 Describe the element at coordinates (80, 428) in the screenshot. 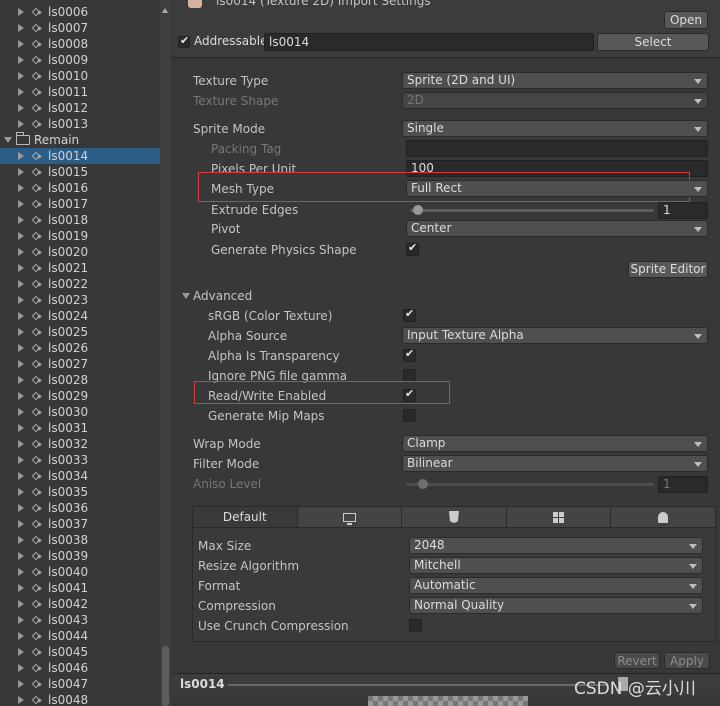

I see `tree-item: ls0031` at that location.